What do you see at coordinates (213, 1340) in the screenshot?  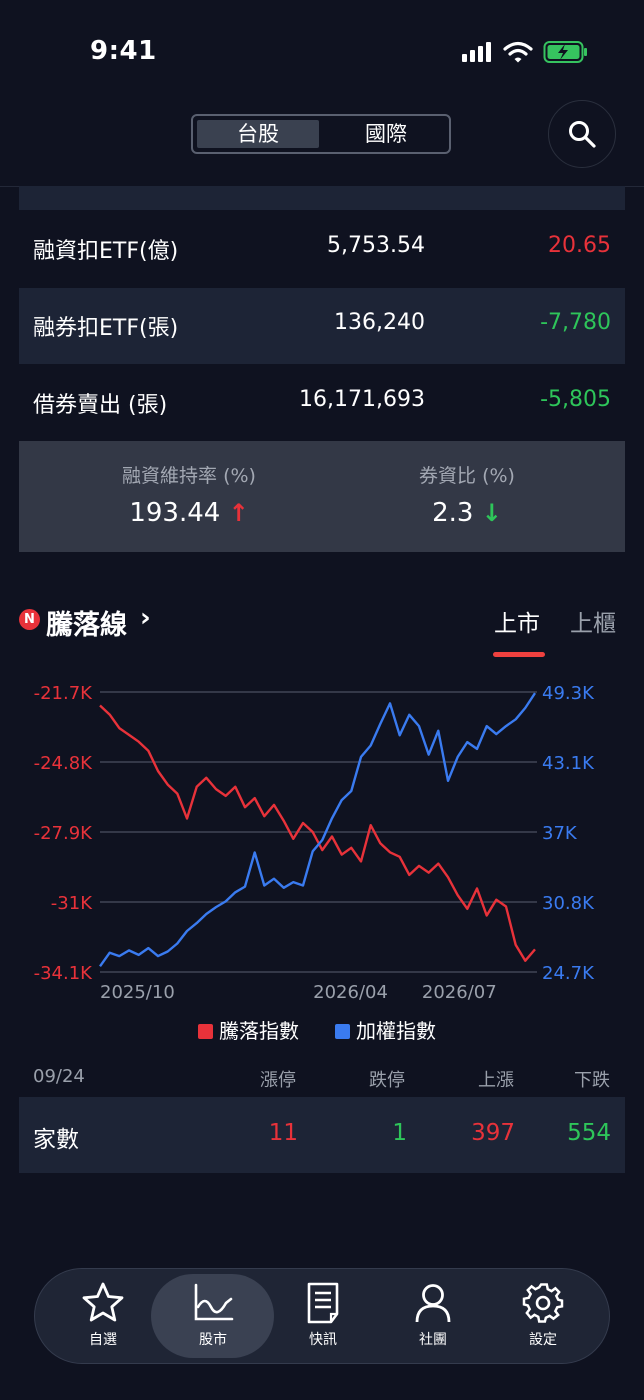 I see `nav-label: 股市` at bounding box center [213, 1340].